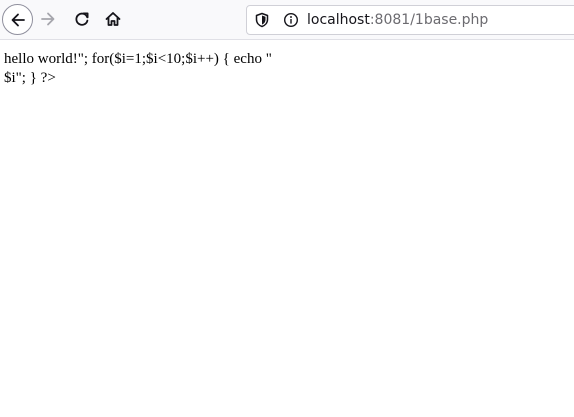  I want to click on home-button, so click(113, 19).